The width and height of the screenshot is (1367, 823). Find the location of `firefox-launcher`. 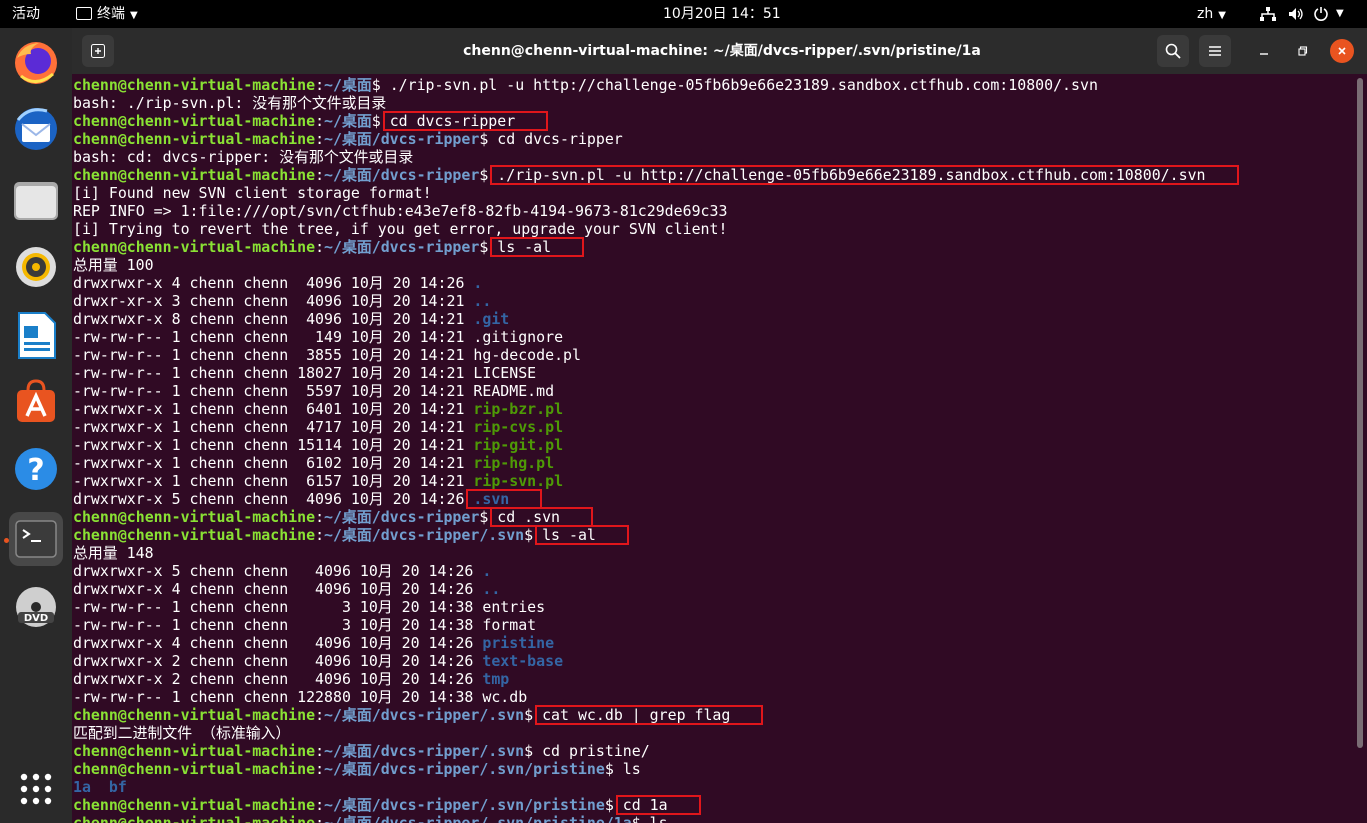

firefox-launcher is located at coordinates (36, 63).